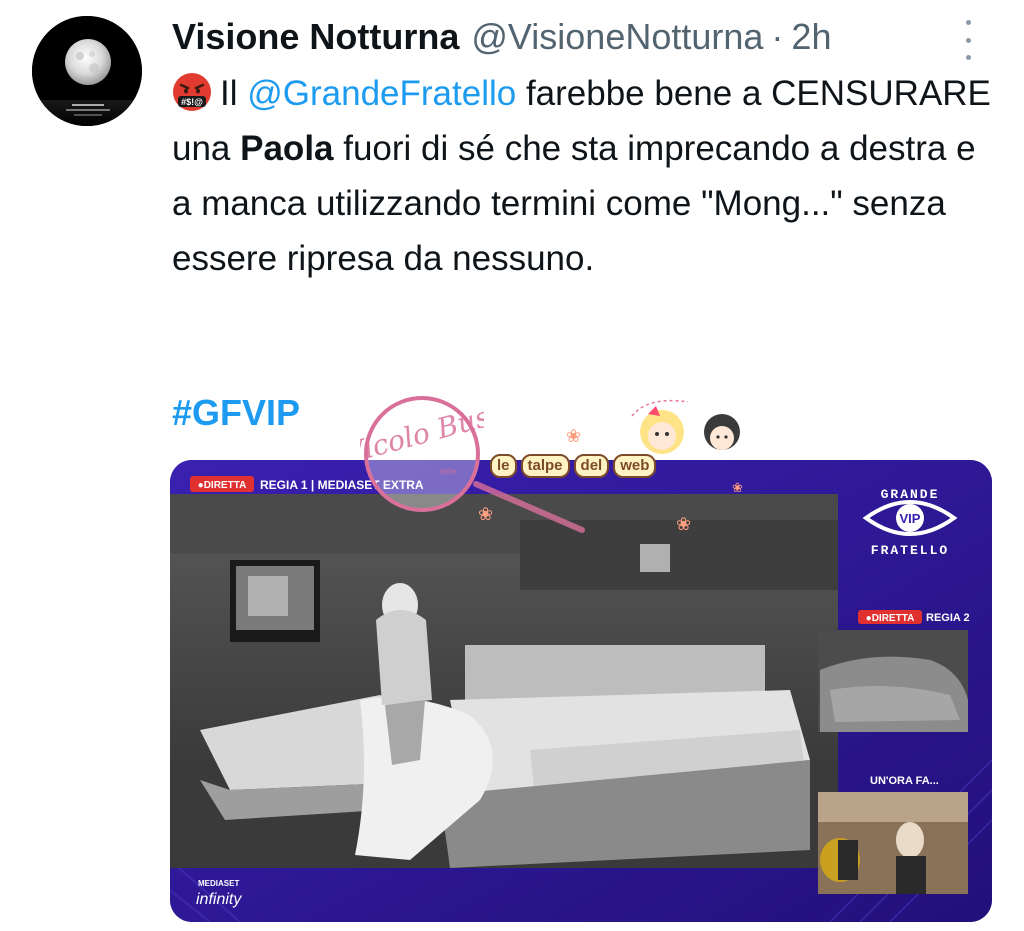 The width and height of the screenshot is (1024, 931). Describe the element at coordinates (910, 550) in the screenshot. I see `svg-text: FRATELLO` at that location.